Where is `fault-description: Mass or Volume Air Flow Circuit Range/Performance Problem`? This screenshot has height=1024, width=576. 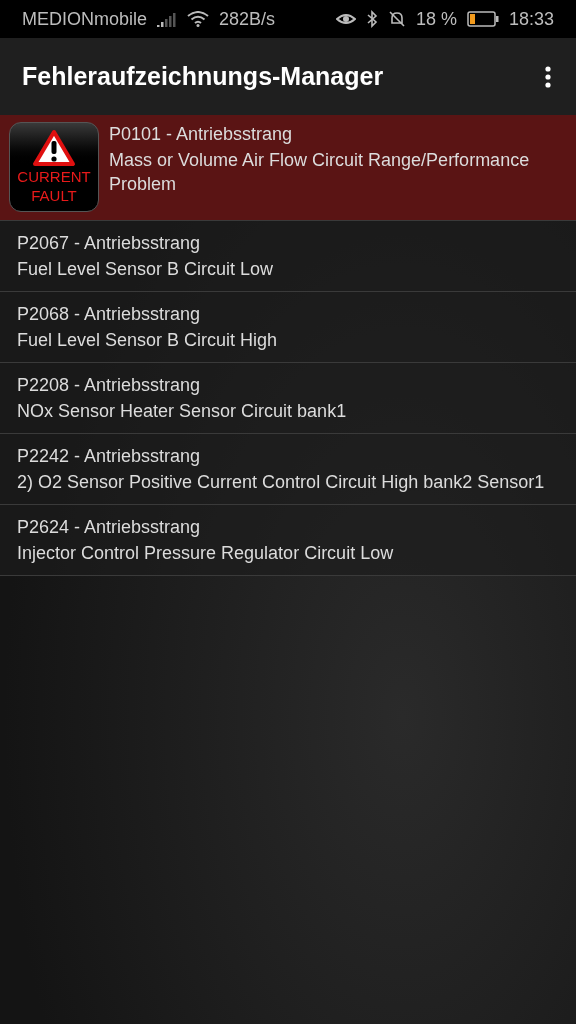
fault-description: Mass or Volume Air Flow Circuit Range/Performance Problem is located at coordinates (320, 172).